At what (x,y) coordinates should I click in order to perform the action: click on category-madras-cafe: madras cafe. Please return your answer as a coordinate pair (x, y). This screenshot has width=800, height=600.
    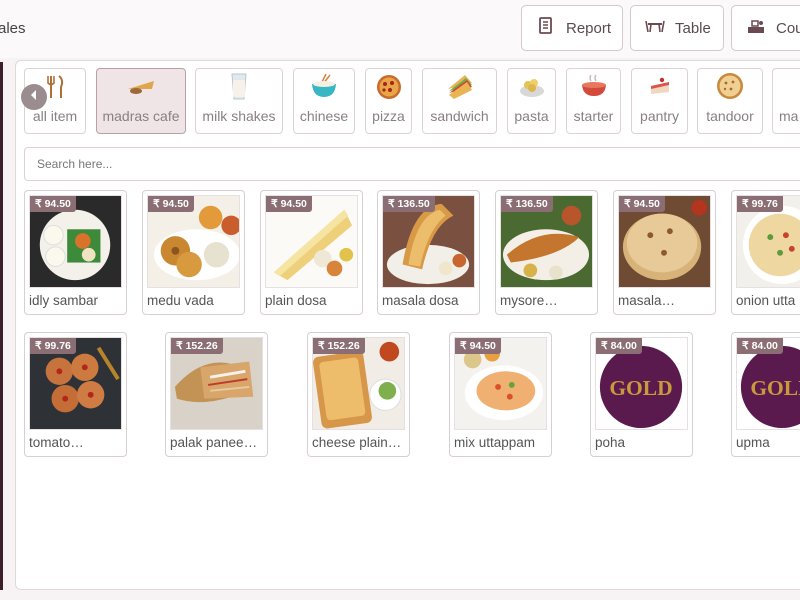
    Looking at the image, I should click on (141, 101).